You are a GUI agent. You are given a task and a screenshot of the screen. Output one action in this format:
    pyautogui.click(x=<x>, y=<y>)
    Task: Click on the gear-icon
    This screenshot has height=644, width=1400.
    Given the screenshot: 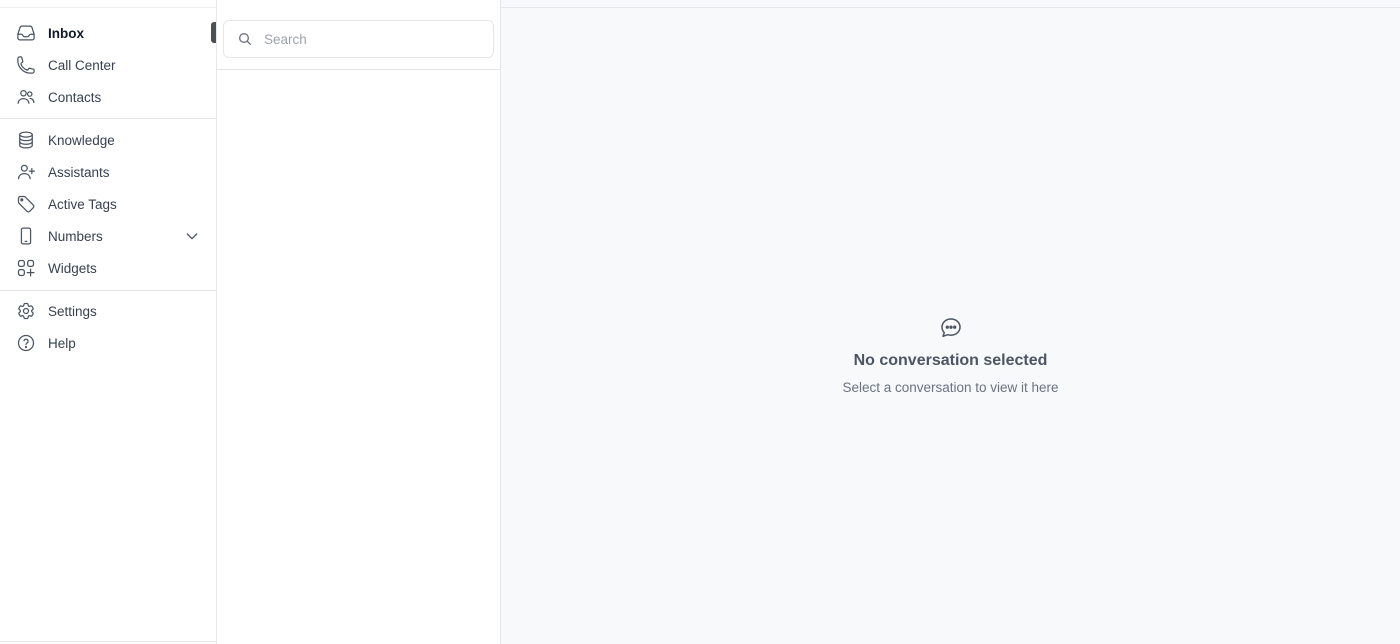 What is the action you would take?
    pyautogui.click(x=26, y=311)
    